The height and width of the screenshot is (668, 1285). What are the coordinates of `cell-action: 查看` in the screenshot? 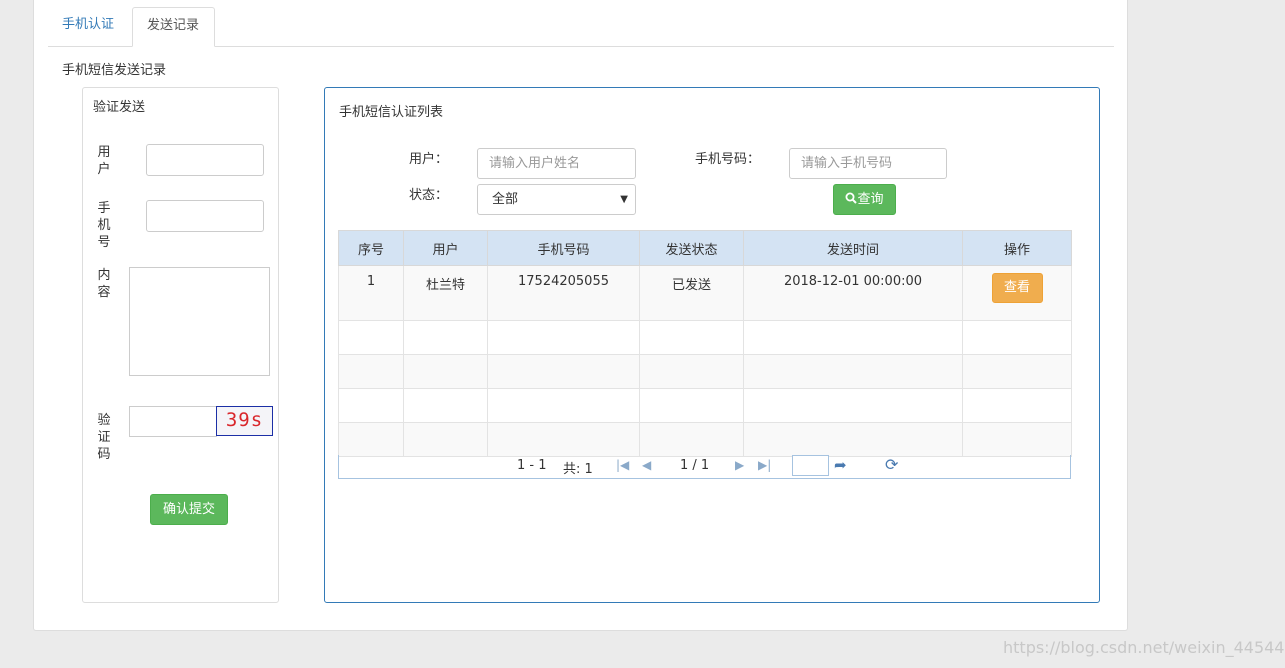 It's located at (1017, 293).